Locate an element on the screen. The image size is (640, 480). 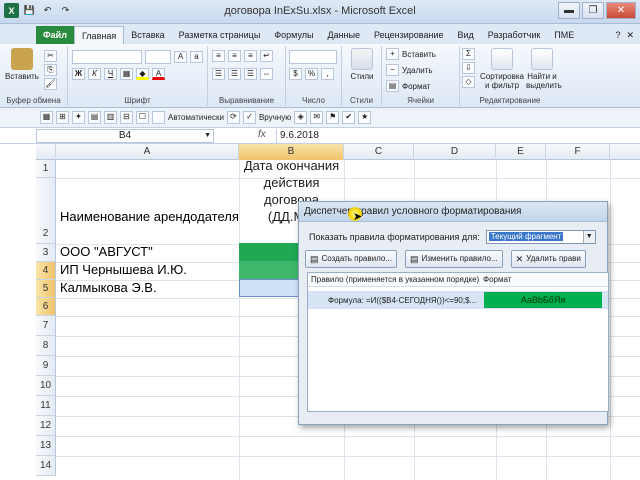
fill-icon: ⇩ is located at coordinates (468, 68).